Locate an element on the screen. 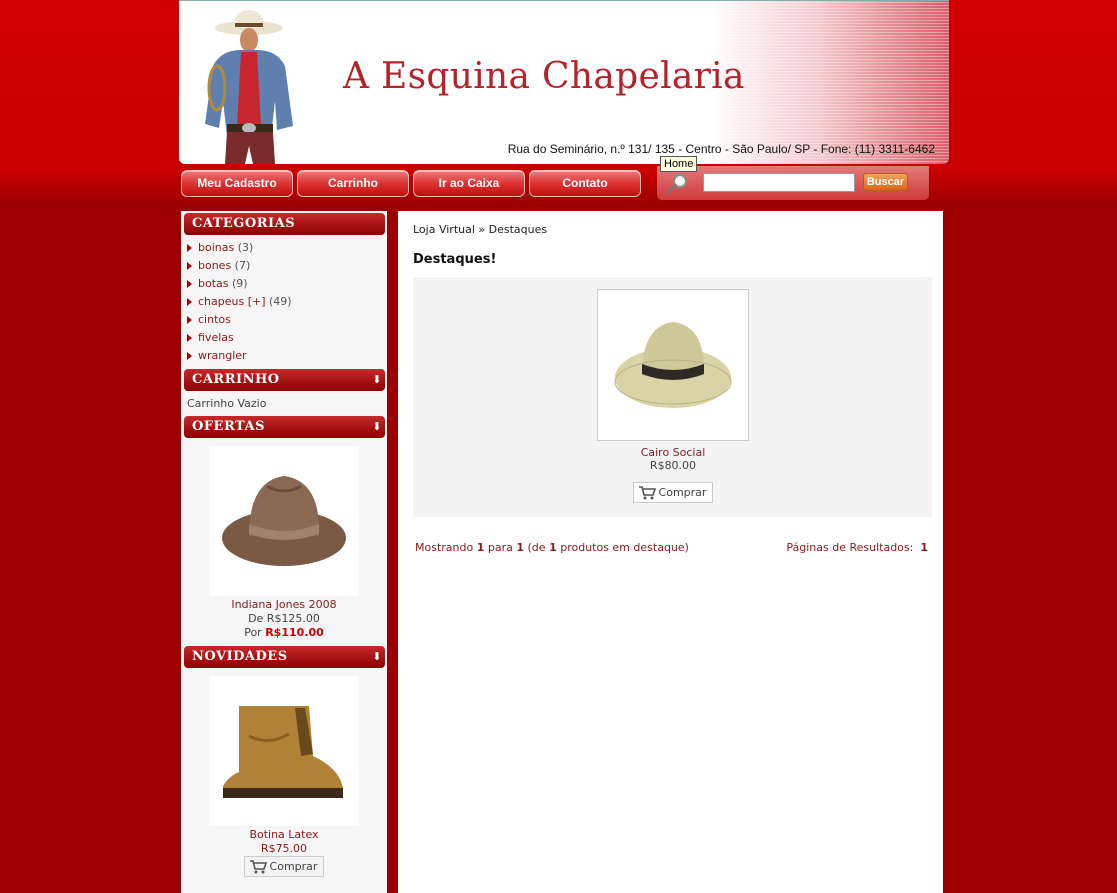  offer-product-name: Indiana Jones 2008 is located at coordinates (284, 605).